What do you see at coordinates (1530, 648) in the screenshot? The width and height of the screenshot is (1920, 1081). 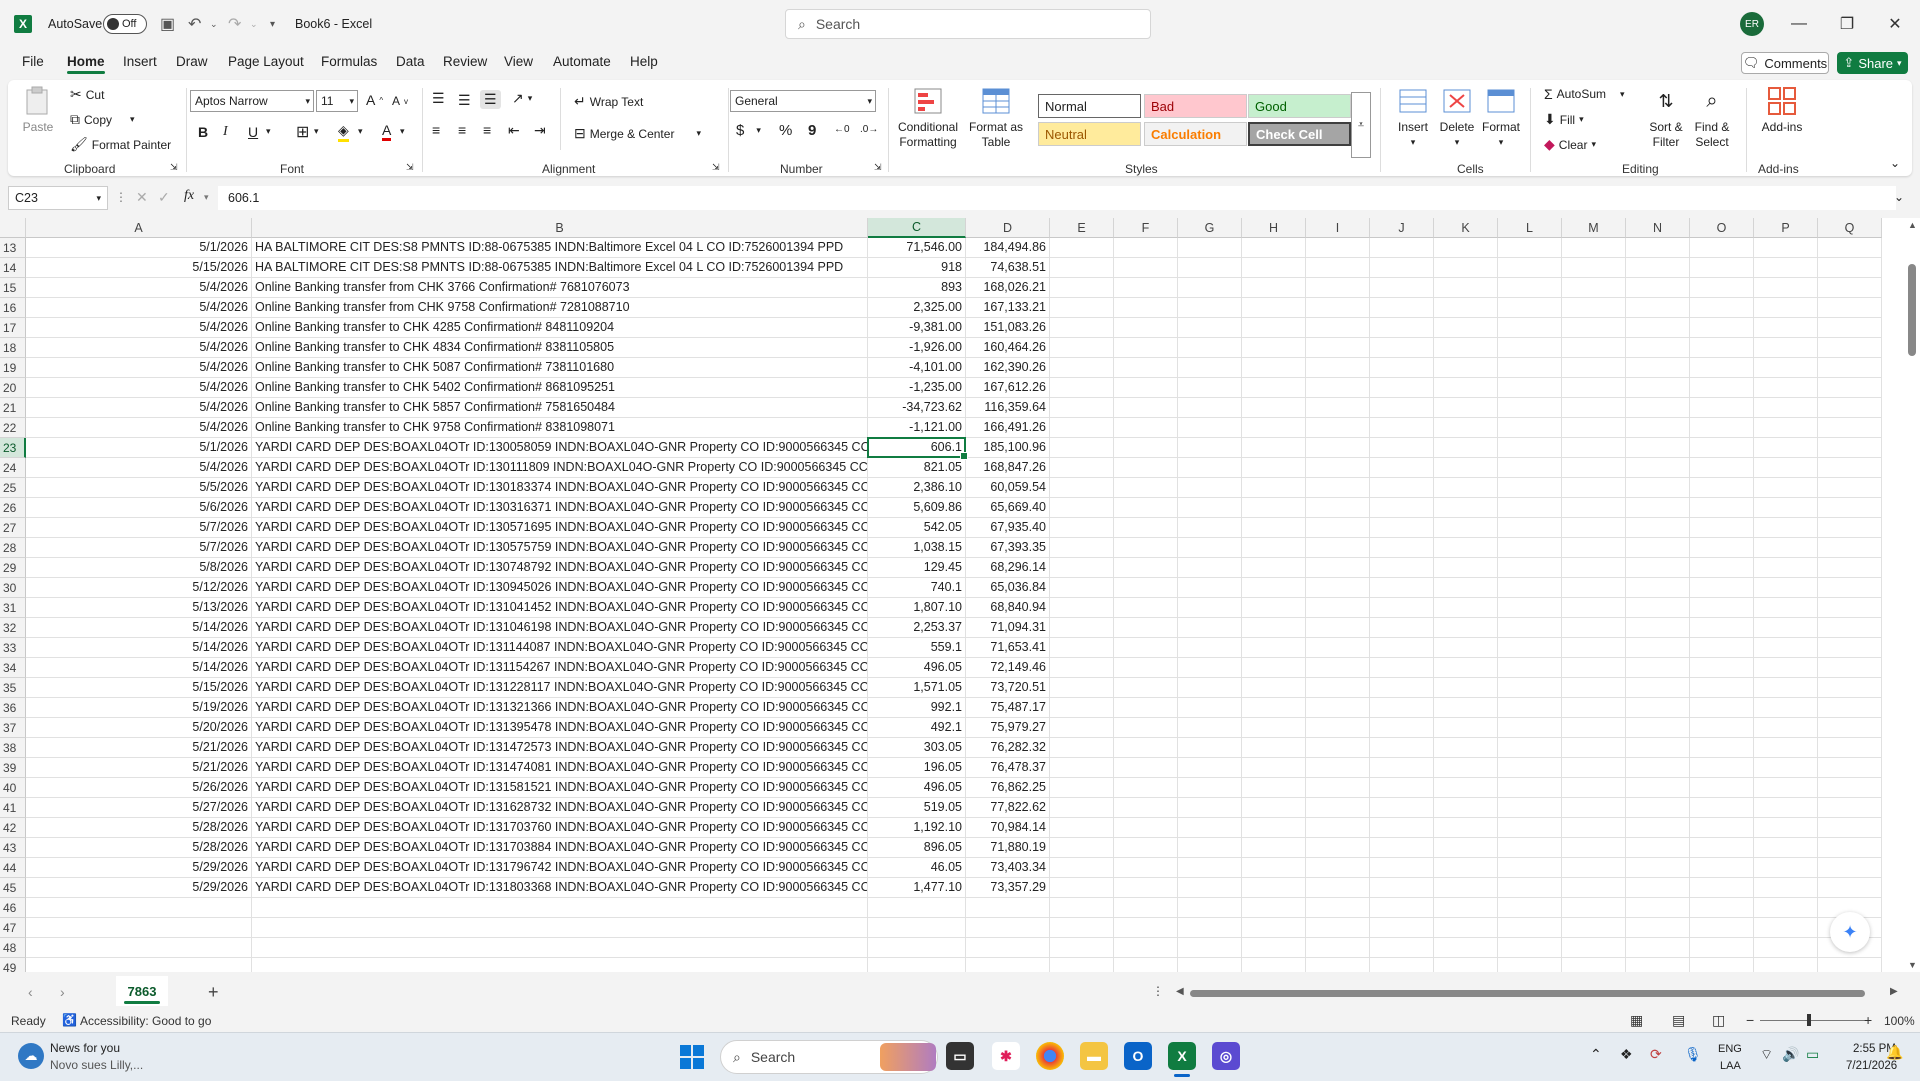 I see `cell-l33` at bounding box center [1530, 648].